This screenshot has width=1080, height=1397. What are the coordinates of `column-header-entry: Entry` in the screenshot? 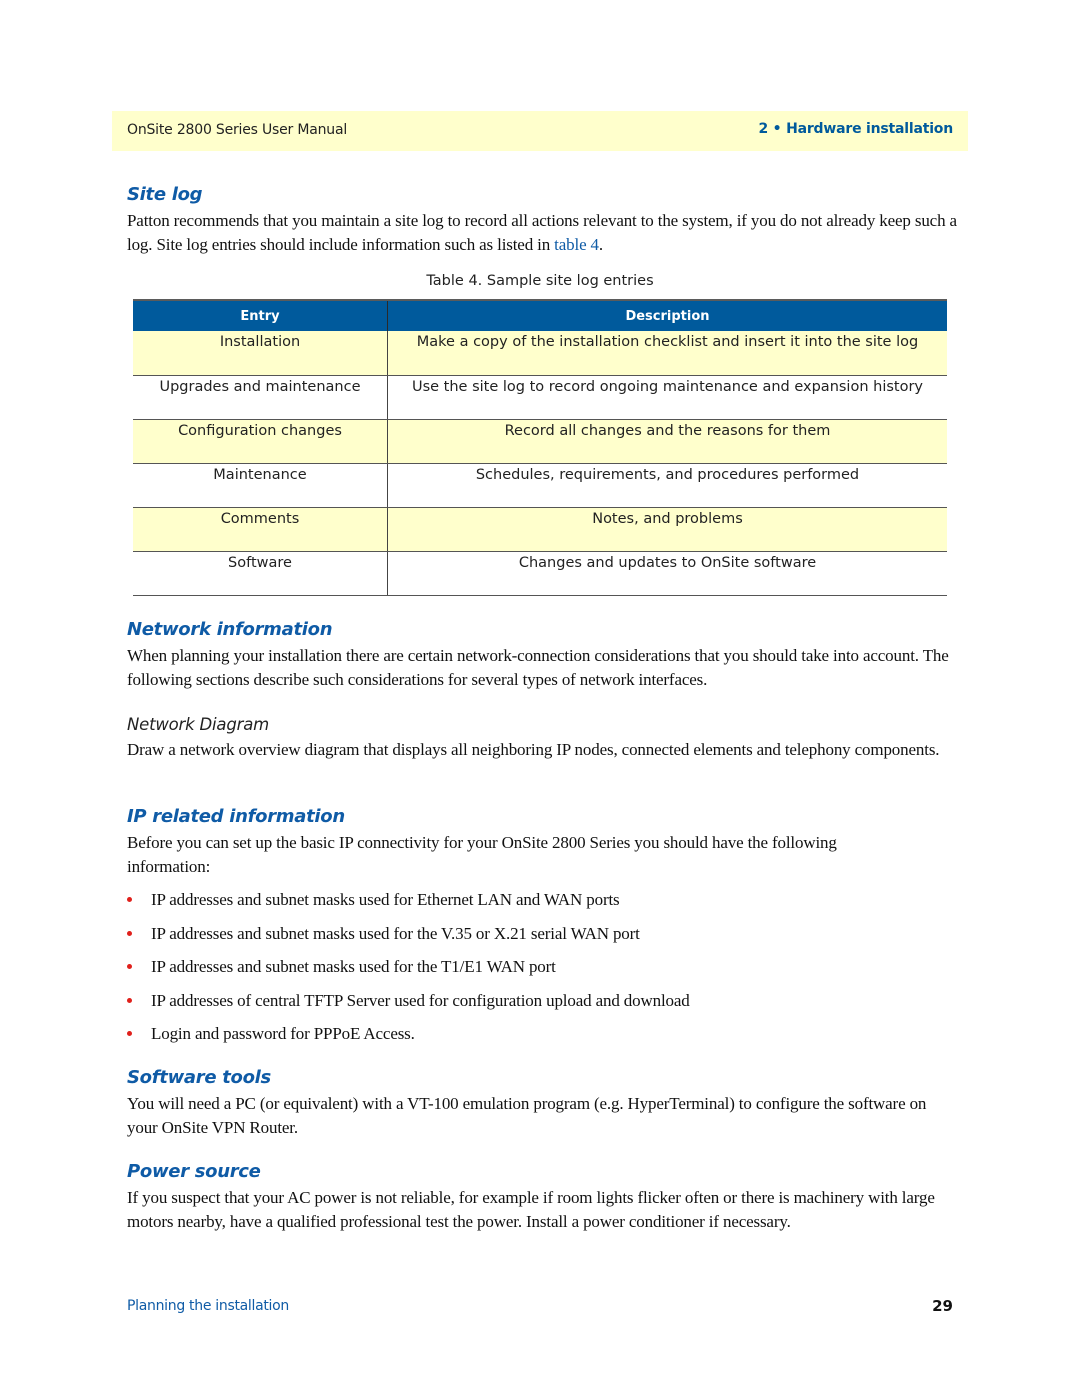 It's located at (260, 315).